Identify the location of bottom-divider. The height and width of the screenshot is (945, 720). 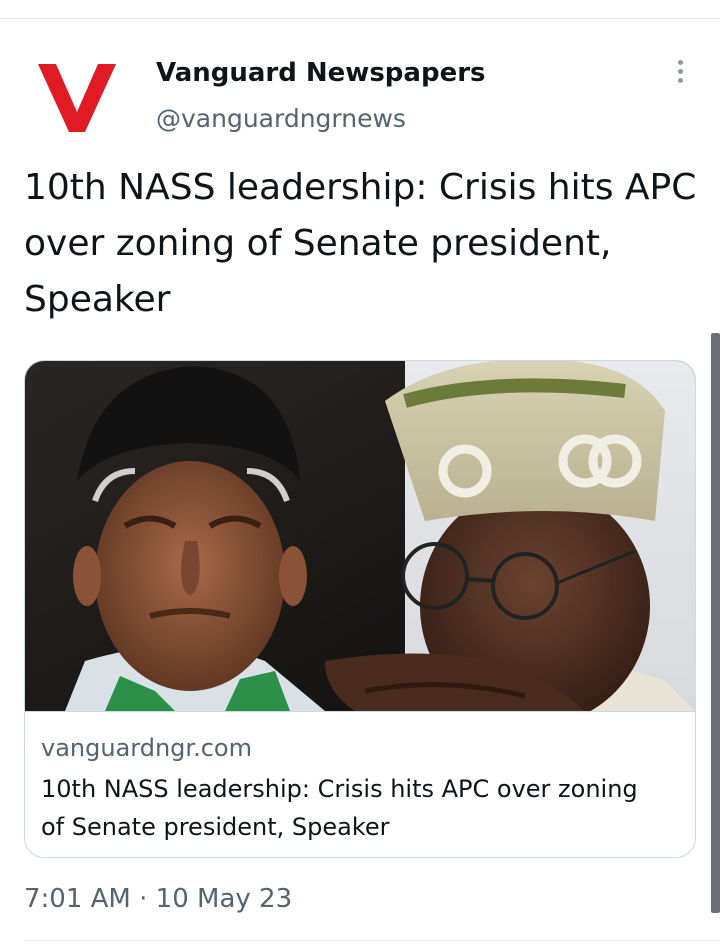
(372, 940).